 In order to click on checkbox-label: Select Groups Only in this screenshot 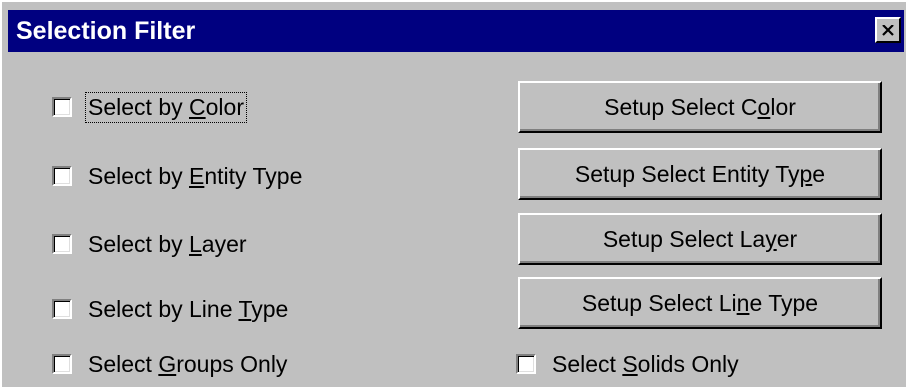, I will do `click(187, 364)`.